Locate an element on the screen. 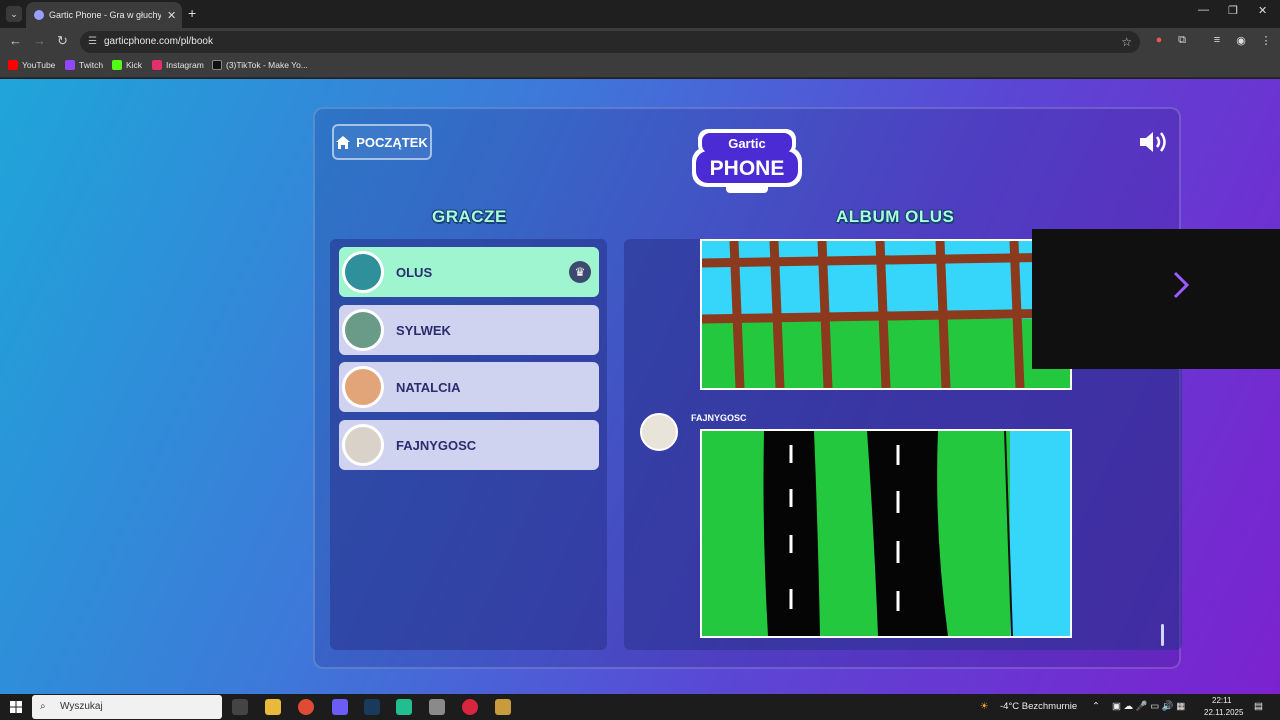 Image resolution: width=1280 pixels, height=720 pixels. media-control-icon: ≡ is located at coordinates (1217, 41).